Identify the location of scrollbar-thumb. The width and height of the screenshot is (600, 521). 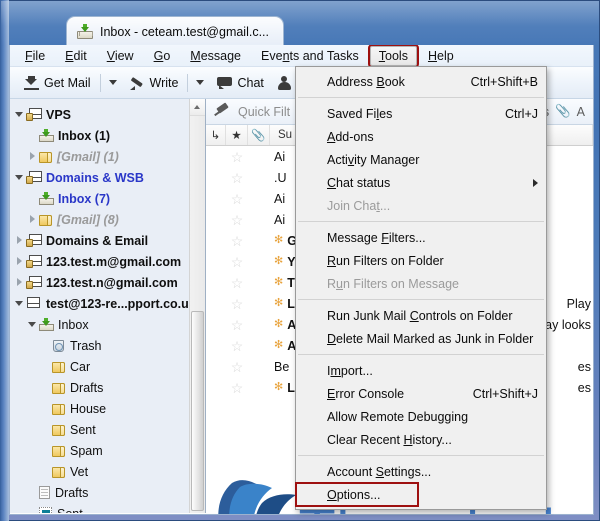
(197, 411).